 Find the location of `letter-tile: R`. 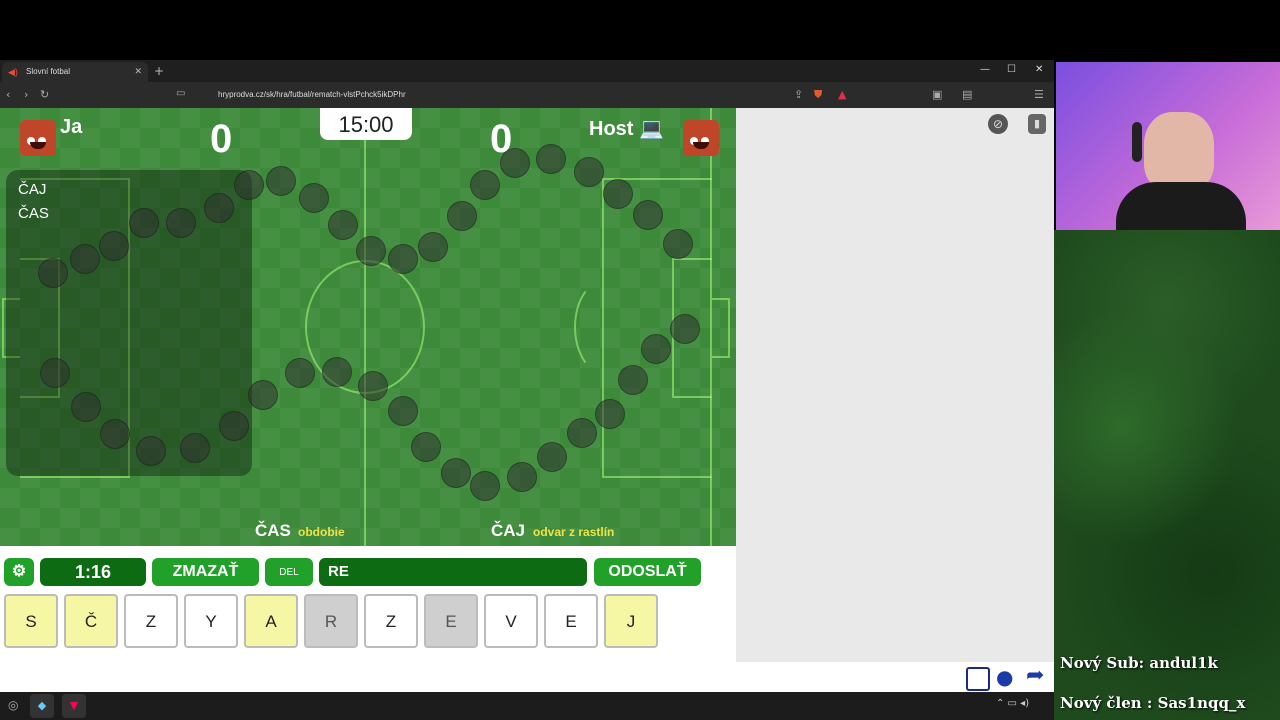

letter-tile: R is located at coordinates (331, 621).